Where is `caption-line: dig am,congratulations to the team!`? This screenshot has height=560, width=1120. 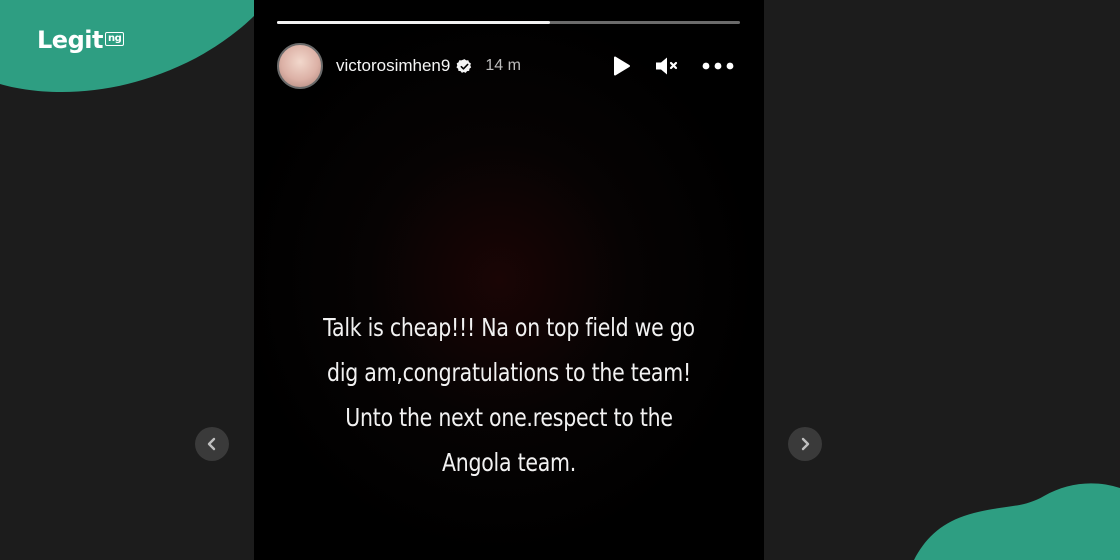 caption-line: dig am,congratulations to the team! is located at coordinates (509, 372).